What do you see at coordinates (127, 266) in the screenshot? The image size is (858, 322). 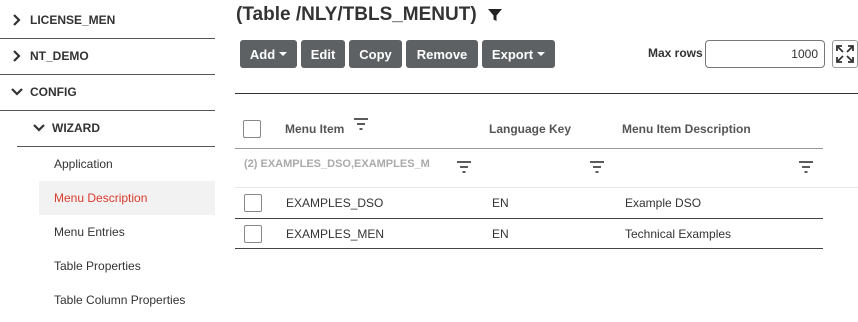 I see `sidebar-subitem-table-properties: Table Properties` at bounding box center [127, 266].